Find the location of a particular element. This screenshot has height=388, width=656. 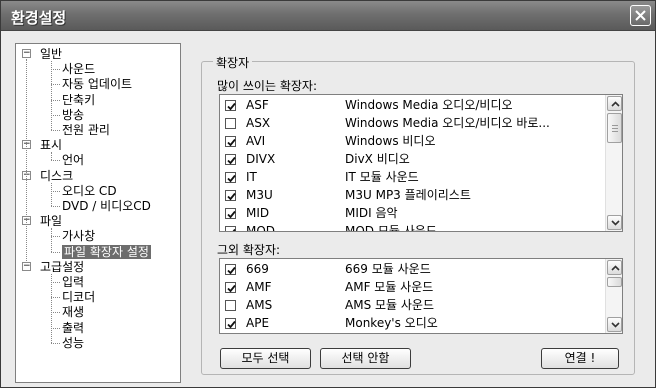

tree-category: 고급설정 is located at coordinates (62, 267).